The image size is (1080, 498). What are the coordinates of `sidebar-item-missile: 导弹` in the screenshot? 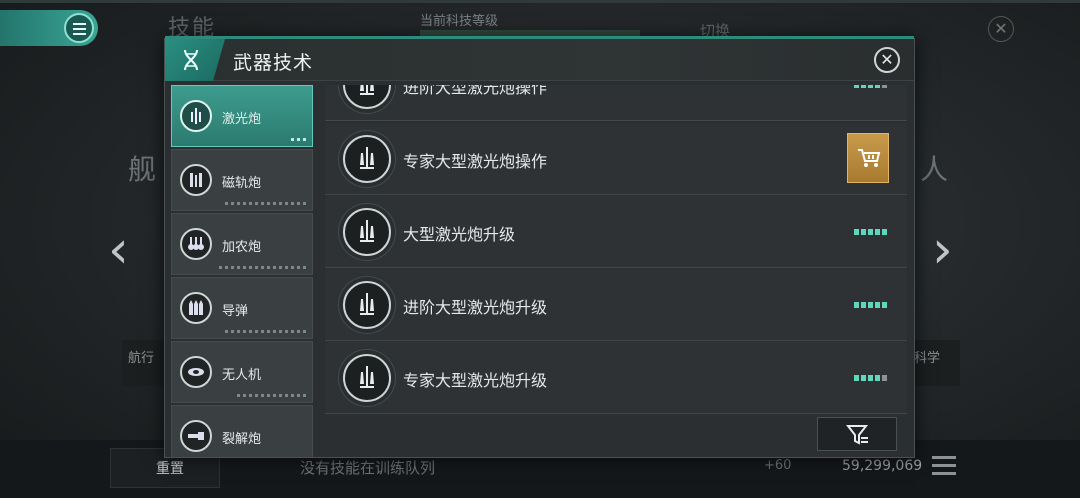 It's located at (242, 308).